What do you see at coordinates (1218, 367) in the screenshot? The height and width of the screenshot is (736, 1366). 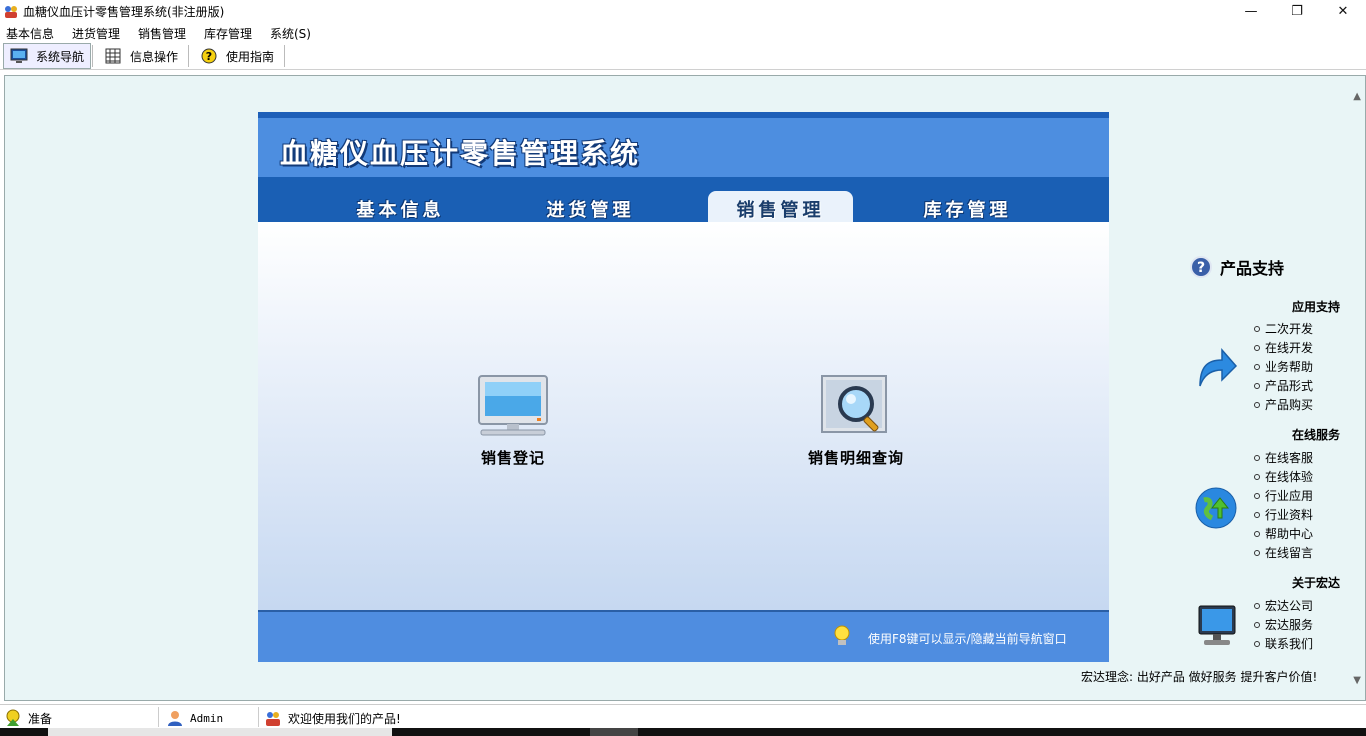 I see `arrow-icon` at bounding box center [1218, 367].